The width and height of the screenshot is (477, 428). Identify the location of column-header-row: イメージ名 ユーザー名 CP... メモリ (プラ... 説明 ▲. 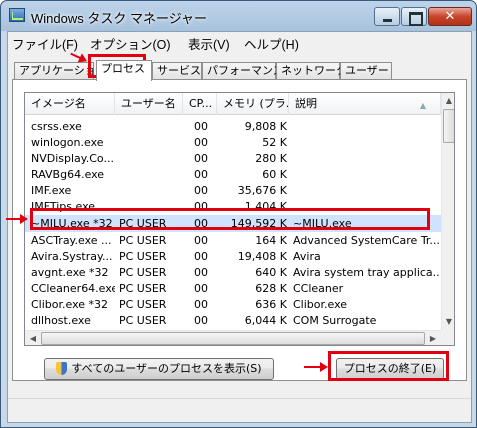
(233, 104).